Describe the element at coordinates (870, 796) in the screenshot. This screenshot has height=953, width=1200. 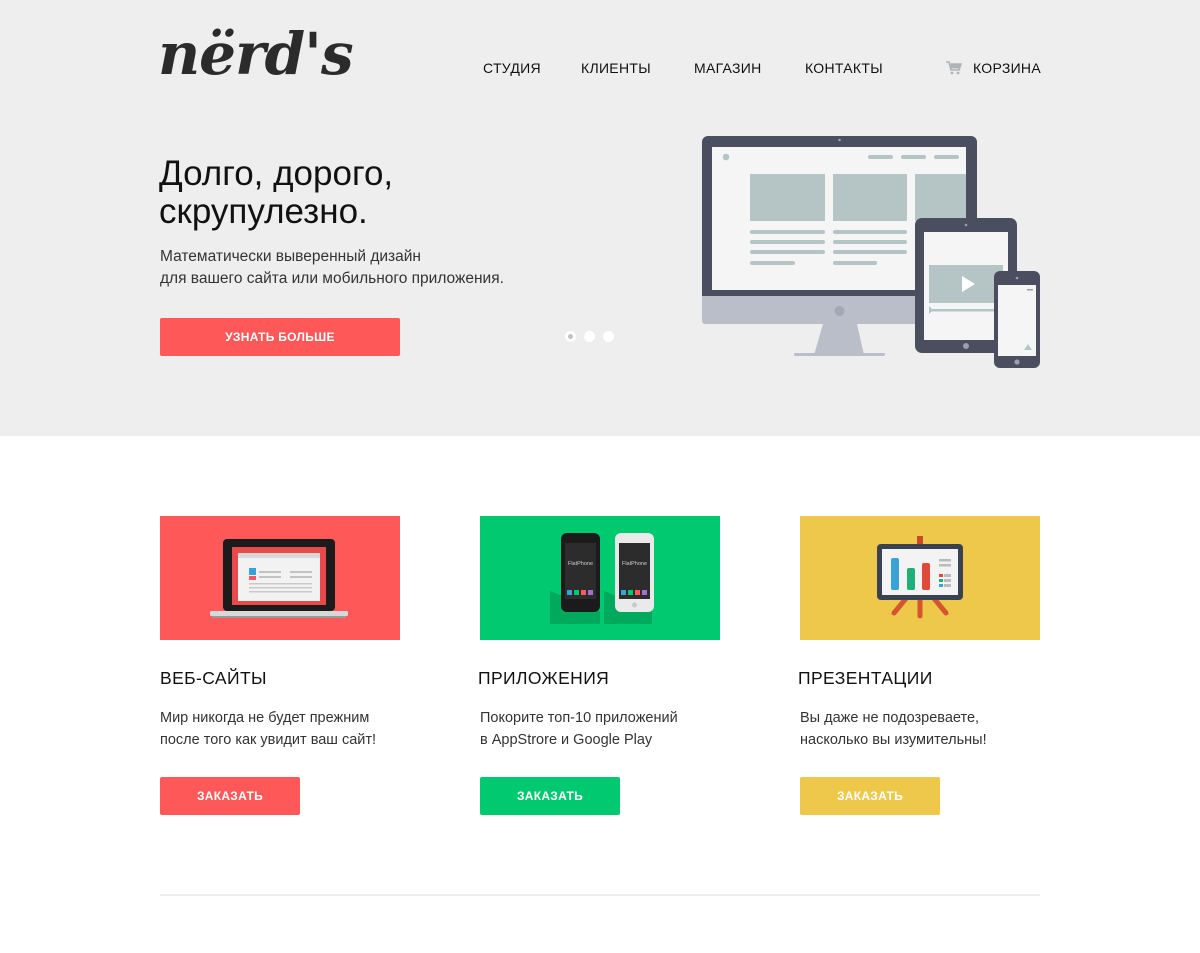
I see `order-presentations-button: ЗАКАЗАТЬ` at that location.